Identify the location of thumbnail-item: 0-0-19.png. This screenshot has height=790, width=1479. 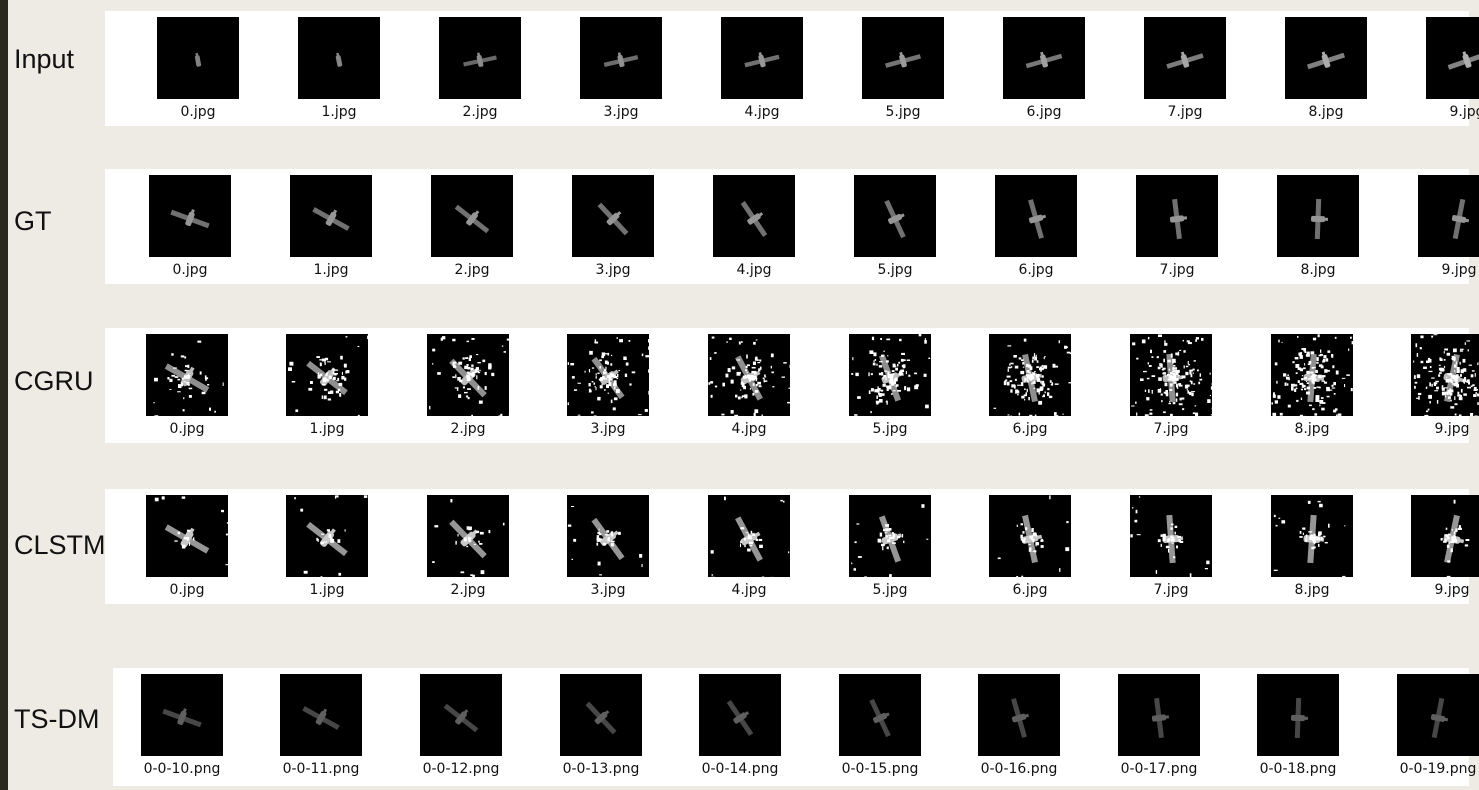
(1423, 725).